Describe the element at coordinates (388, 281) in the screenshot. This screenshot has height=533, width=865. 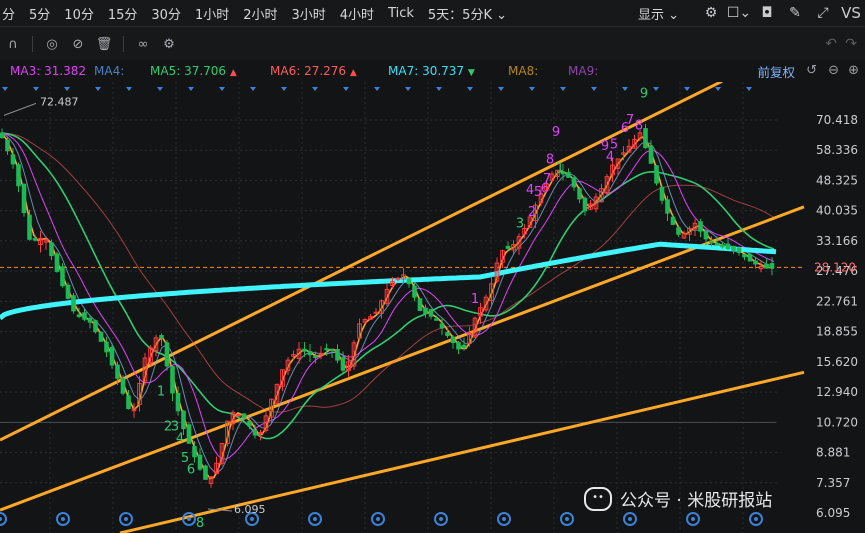
I see `ma7-line` at that location.